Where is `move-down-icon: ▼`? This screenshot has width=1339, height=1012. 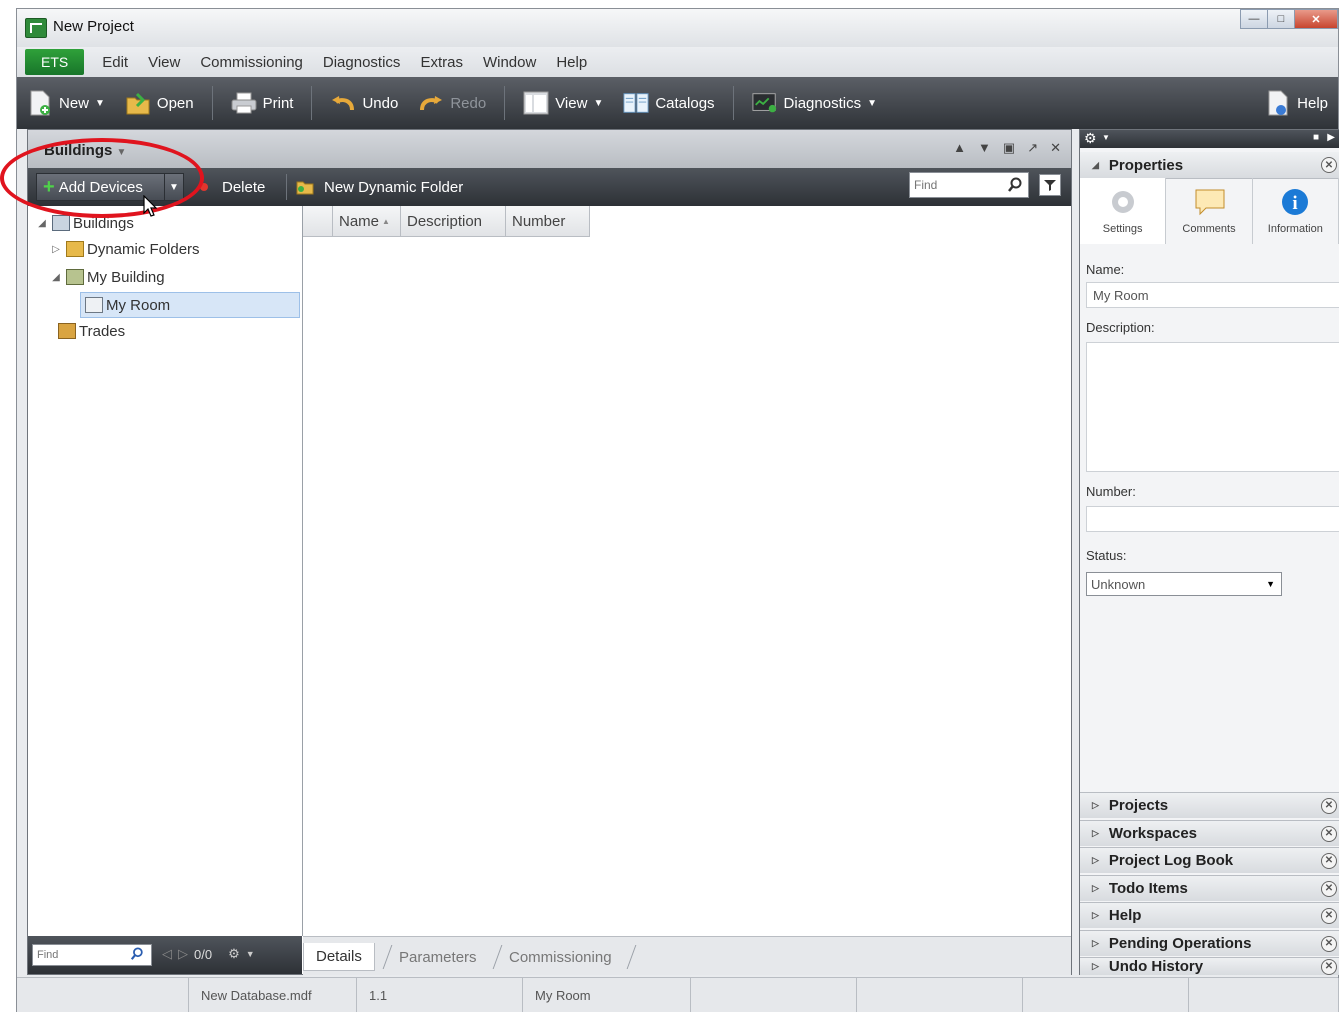
move-down-icon: ▼ is located at coordinates (984, 148).